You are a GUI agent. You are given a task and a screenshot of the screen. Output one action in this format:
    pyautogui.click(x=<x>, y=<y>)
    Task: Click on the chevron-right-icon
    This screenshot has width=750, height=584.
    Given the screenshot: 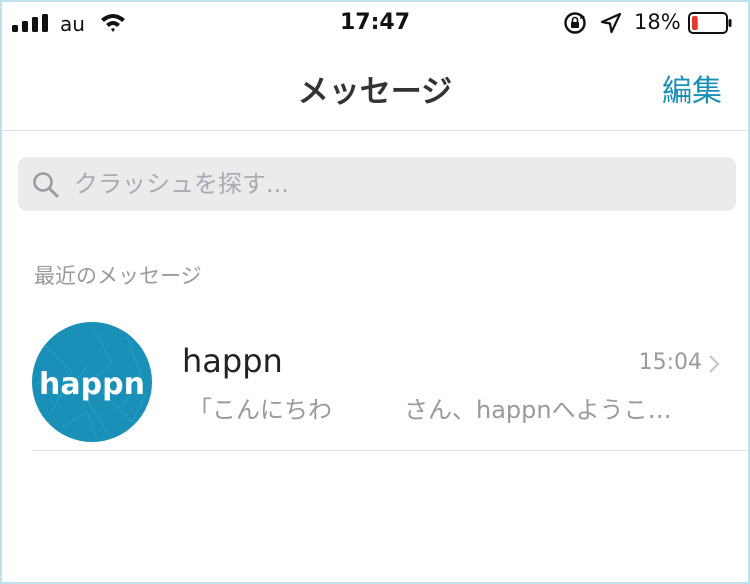 What is the action you would take?
    pyautogui.click(x=714, y=364)
    